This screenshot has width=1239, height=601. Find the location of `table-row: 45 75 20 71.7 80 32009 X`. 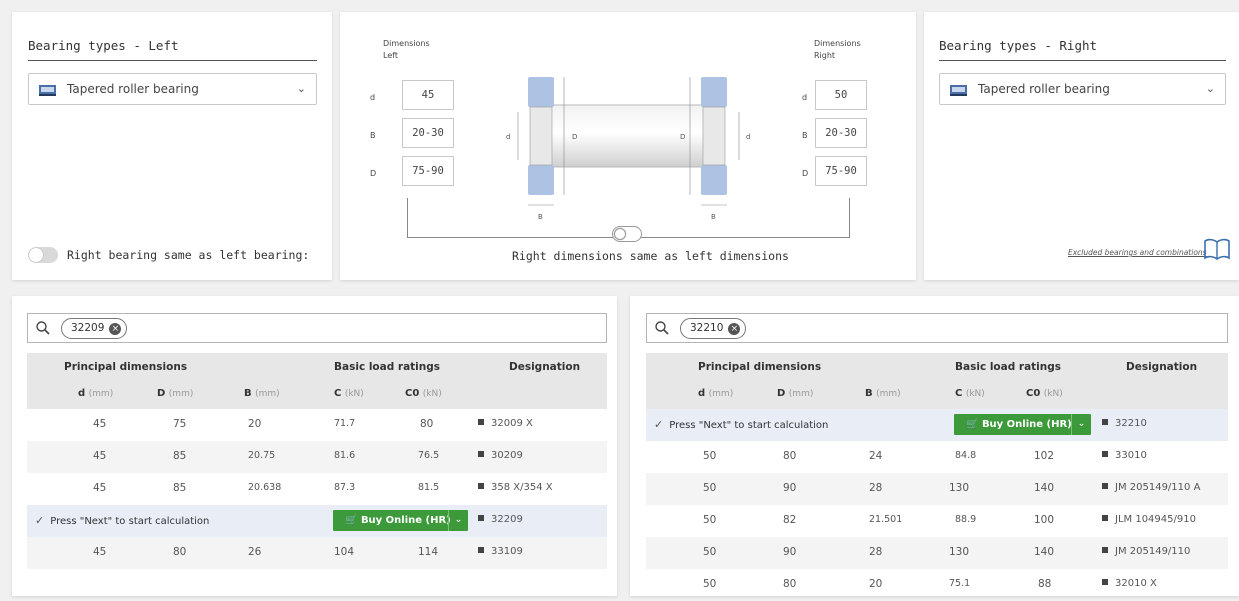

table-row: 45 75 20 71.7 80 32009 X is located at coordinates (317, 425).